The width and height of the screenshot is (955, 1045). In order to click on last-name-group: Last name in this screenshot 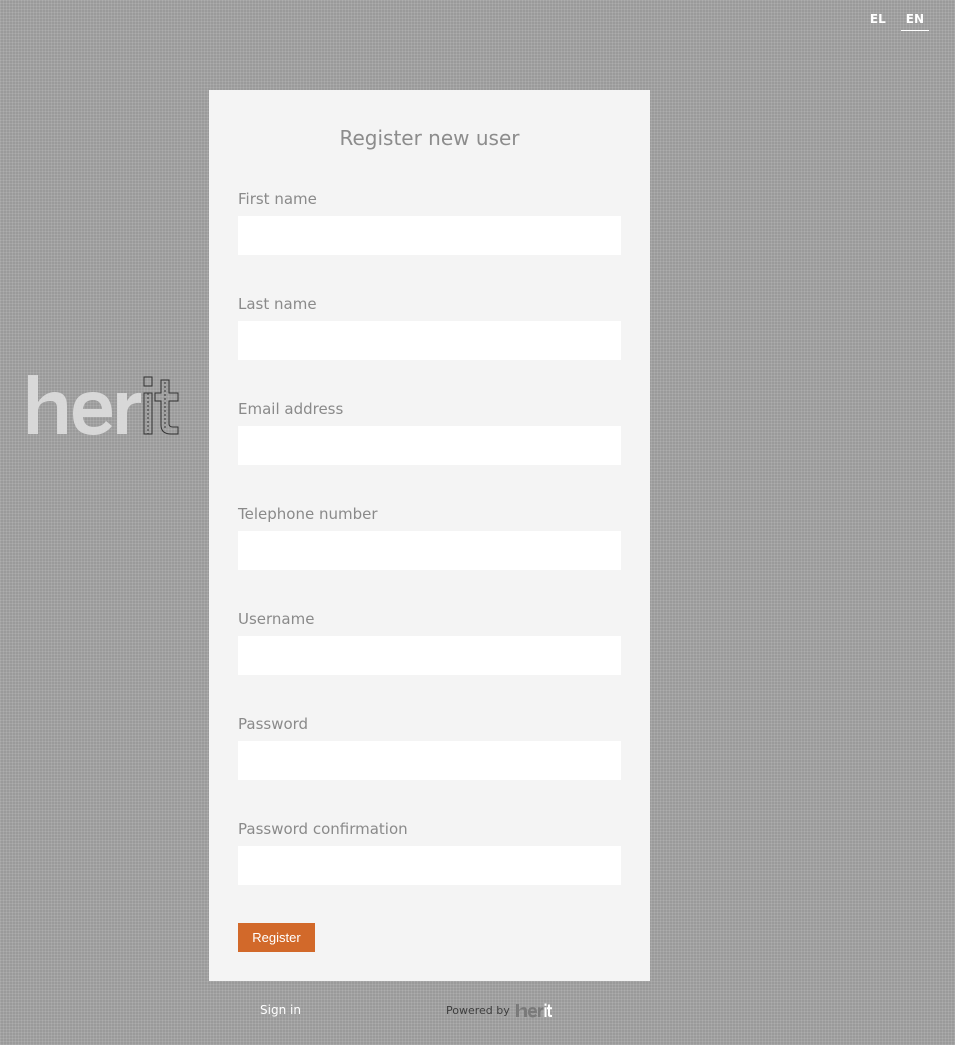, I will do `click(429, 327)`.